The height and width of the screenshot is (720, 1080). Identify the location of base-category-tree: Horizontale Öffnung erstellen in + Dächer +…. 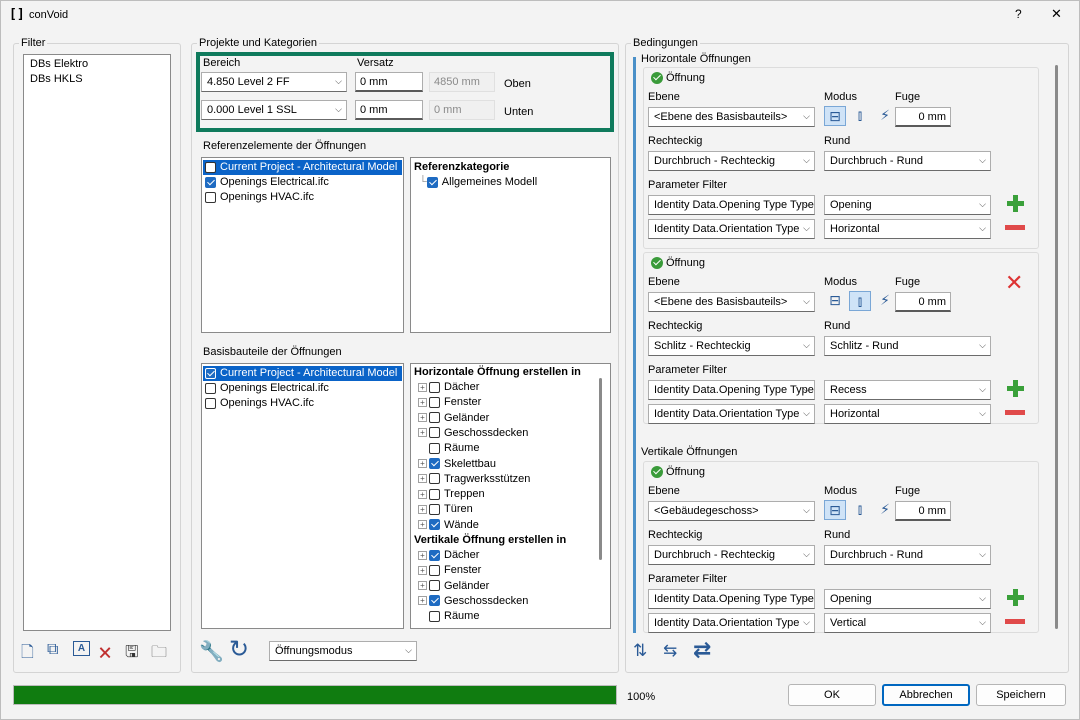
(510, 496).